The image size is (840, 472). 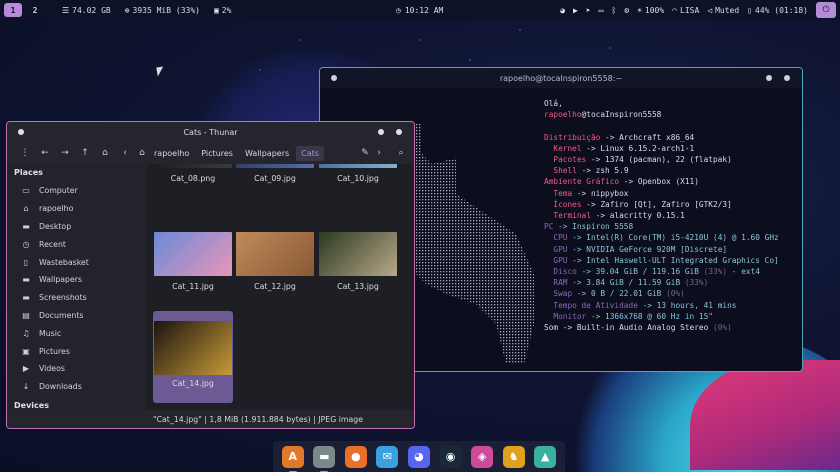 What do you see at coordinates (77, 333) in the screenshot?
I see `sidebar-item-music: ♫ Music` at bounding box center [77, 333].